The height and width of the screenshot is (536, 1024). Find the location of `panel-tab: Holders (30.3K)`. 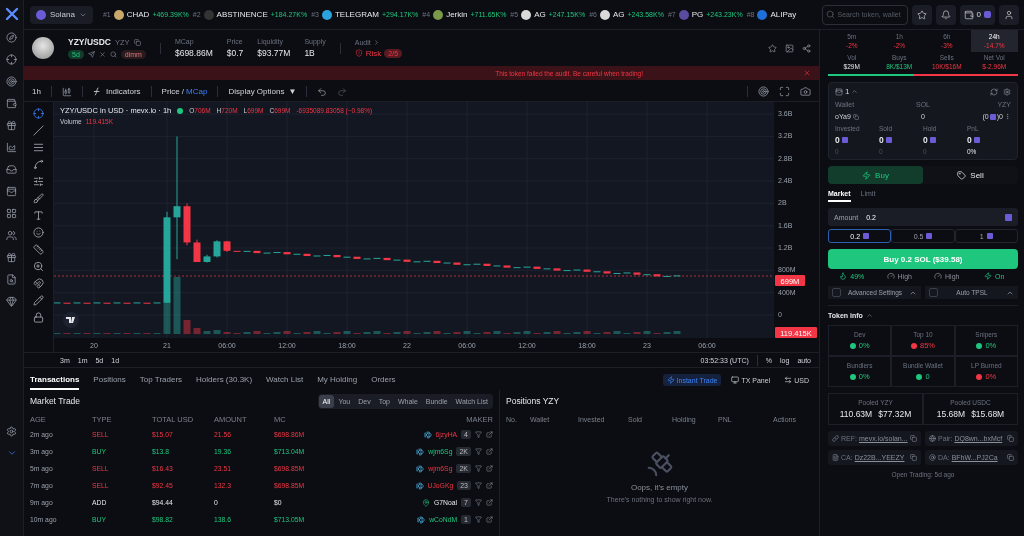

panel-tab: Holders (30.3K) is located at coordinates (224, 380).